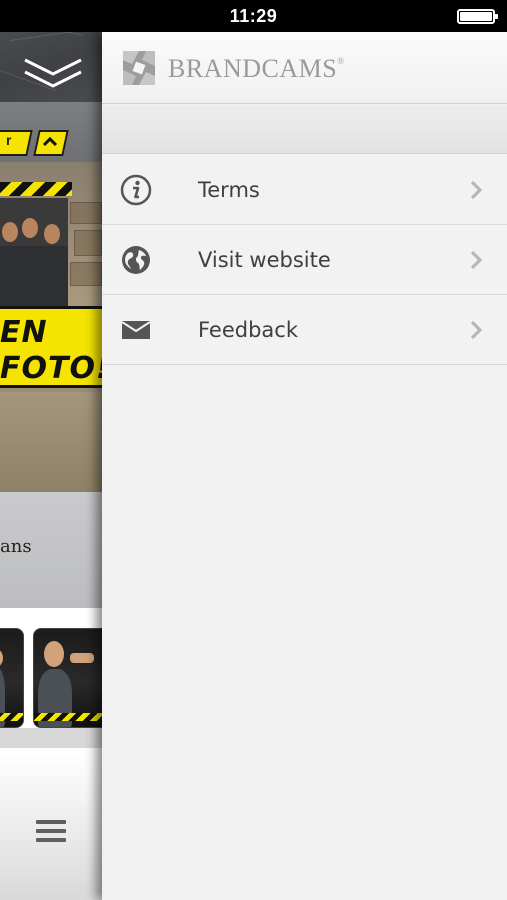  I want to click on menu-item-label: Visit website, so click(264, 260).